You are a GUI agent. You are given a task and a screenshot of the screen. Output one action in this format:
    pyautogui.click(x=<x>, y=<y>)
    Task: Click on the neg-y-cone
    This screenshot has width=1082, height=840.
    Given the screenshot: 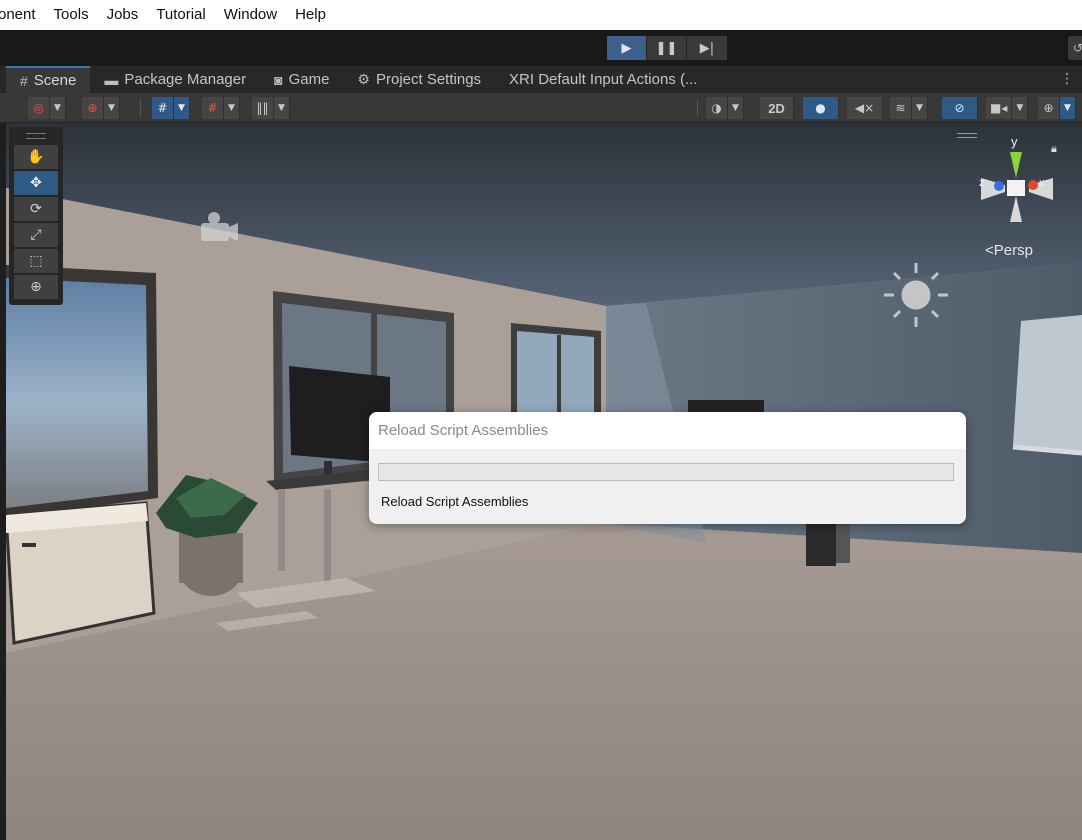 What is the action you would take?
    pyautogui.click(x=1016, y=209)
    